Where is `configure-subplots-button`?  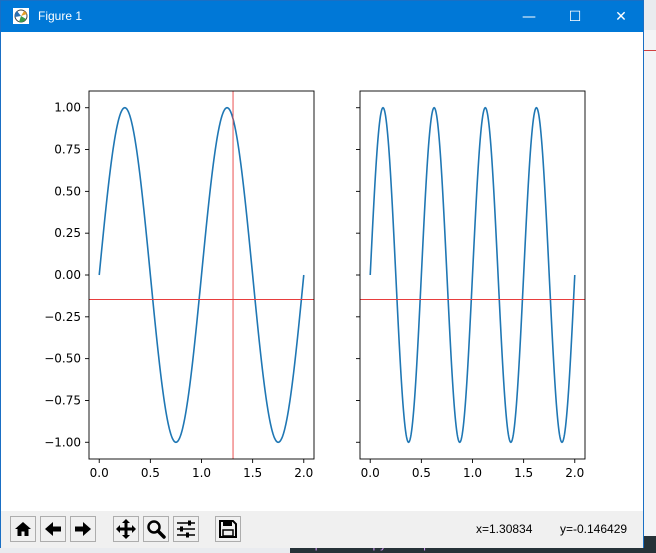 configure-subplots-button is located at coordinates (186, 529).